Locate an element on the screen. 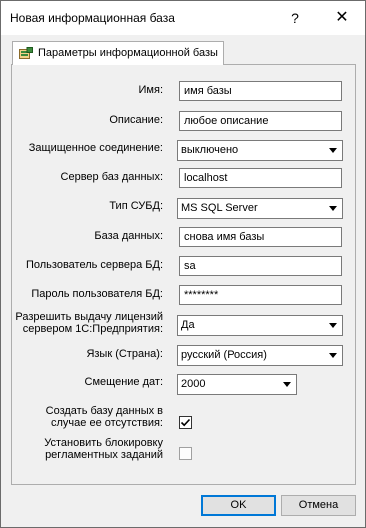  database-label: База данных: is located at coordinates (128, 236).